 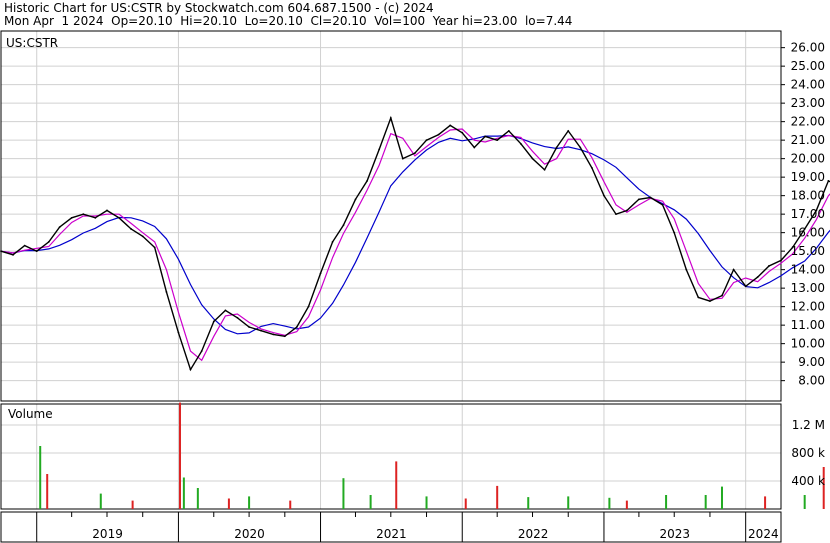 I want to click on price-tick-label: 25.00, so click(x=808, y=66).